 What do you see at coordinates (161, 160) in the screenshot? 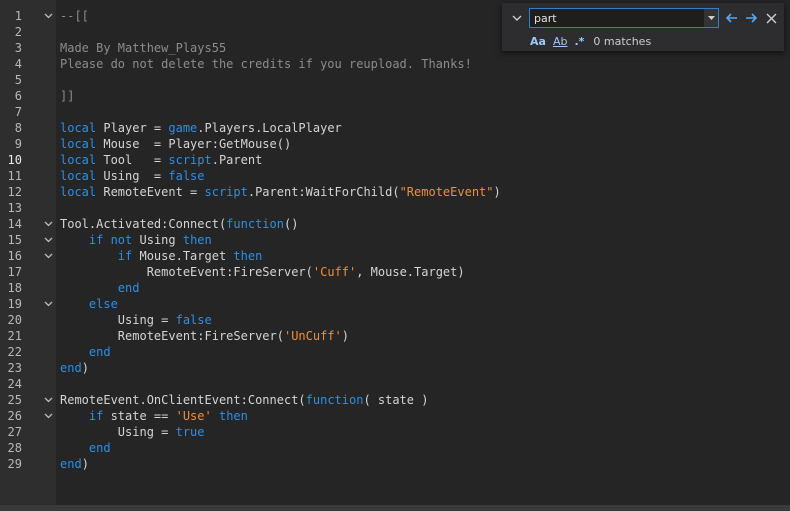
I see `line-code: local Tool = script.Parent` at bounding box center [161, 160].